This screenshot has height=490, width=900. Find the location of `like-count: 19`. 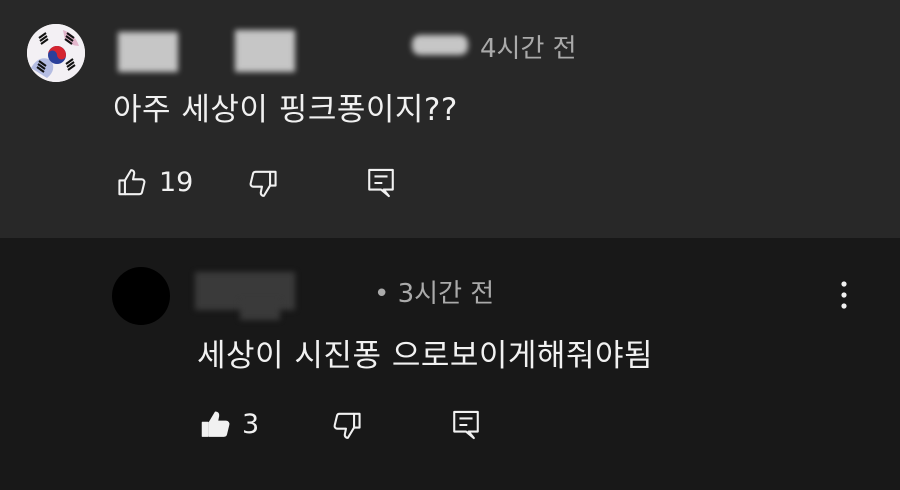

like-count: 19 is located at coordinates (176, 182).